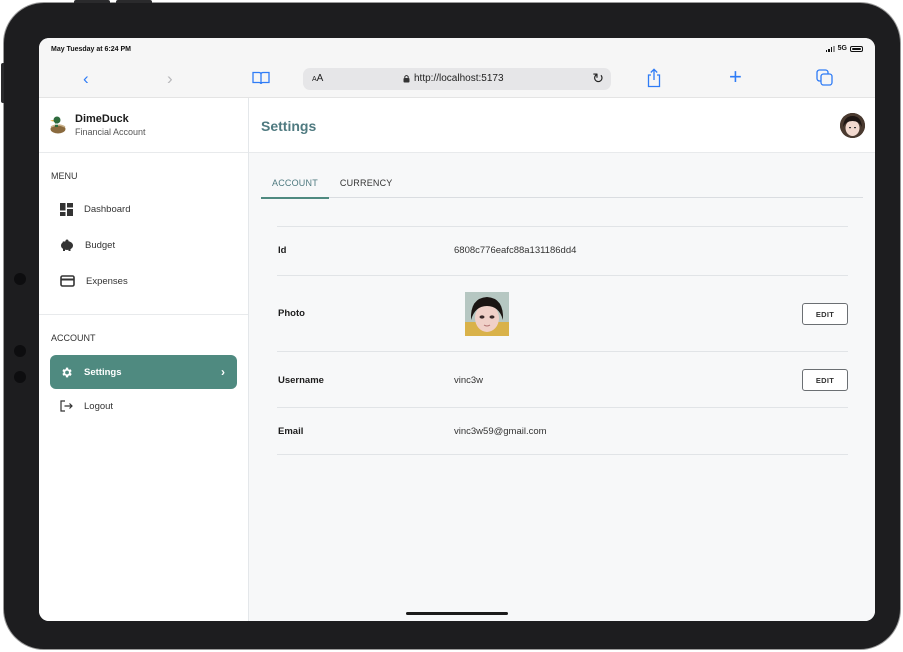 Image resolution: width=903 pixels, height=652 pixels. Describe the element at coordinates (223, 372) in the screenshot. I see `chevron-right-icon: ›` at that location.